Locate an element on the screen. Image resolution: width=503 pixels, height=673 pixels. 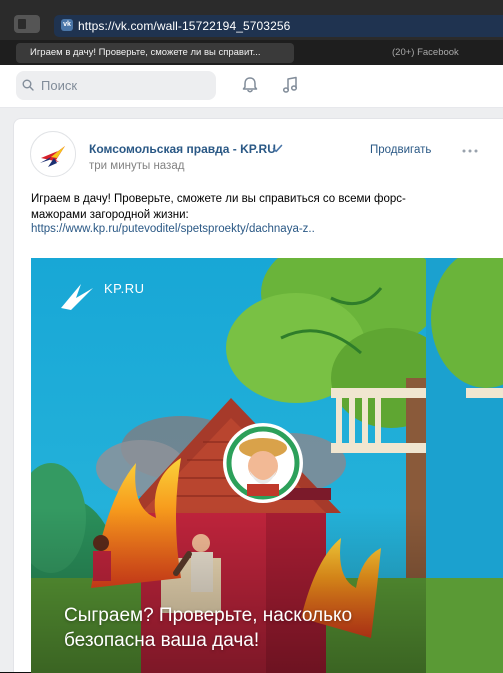
image-brand-label: KP.RU is located at coordinates (124, 288).